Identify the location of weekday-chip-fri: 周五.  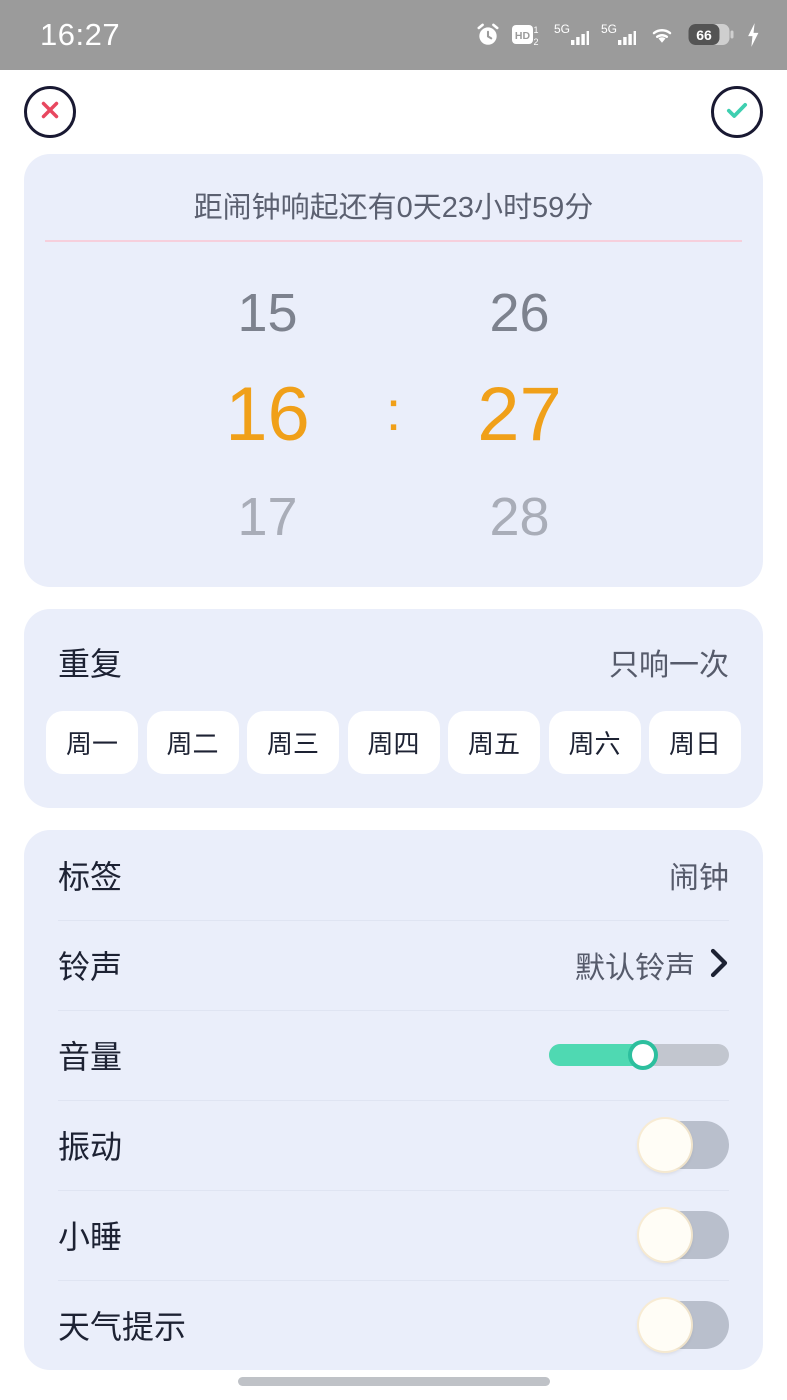
(494, 742).